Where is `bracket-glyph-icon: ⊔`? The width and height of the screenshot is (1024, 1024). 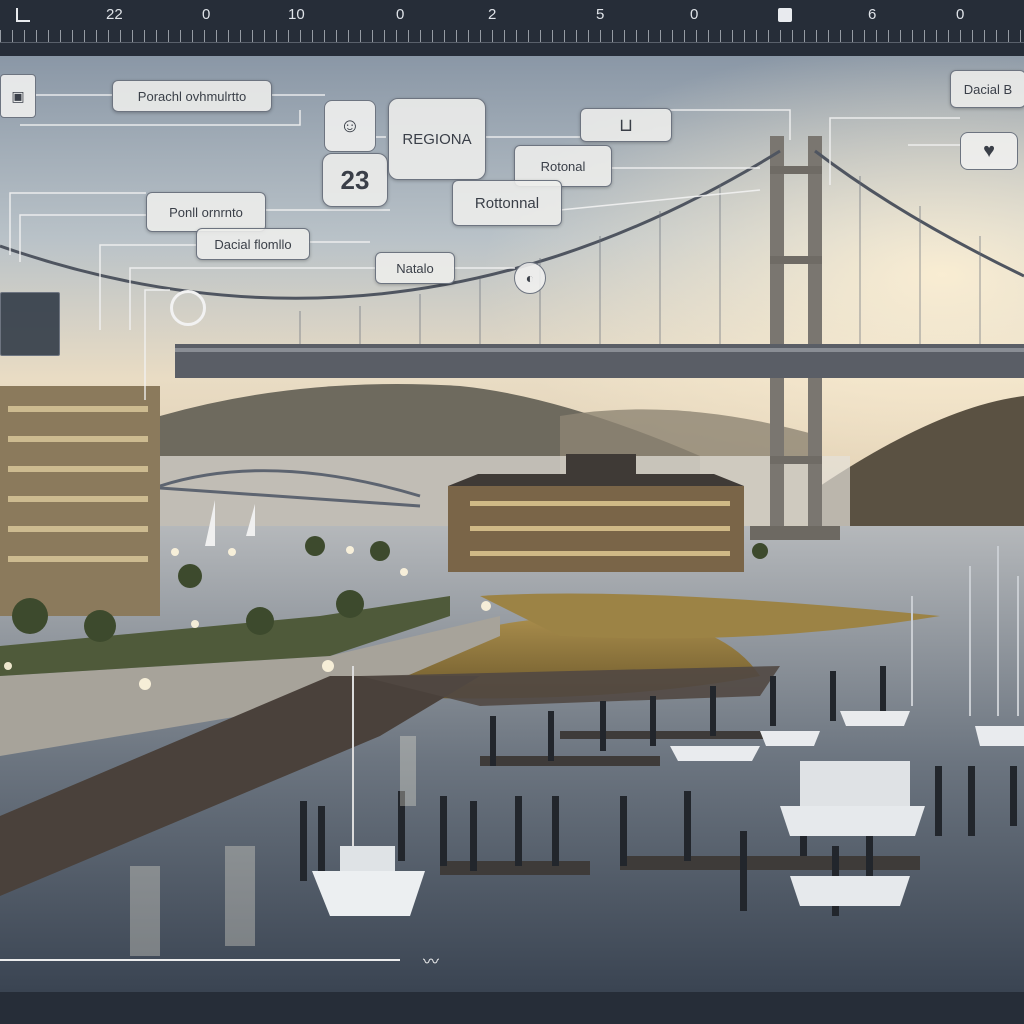 bracket-glyph-icon: ⊔ is located at coordinates (626, 124).